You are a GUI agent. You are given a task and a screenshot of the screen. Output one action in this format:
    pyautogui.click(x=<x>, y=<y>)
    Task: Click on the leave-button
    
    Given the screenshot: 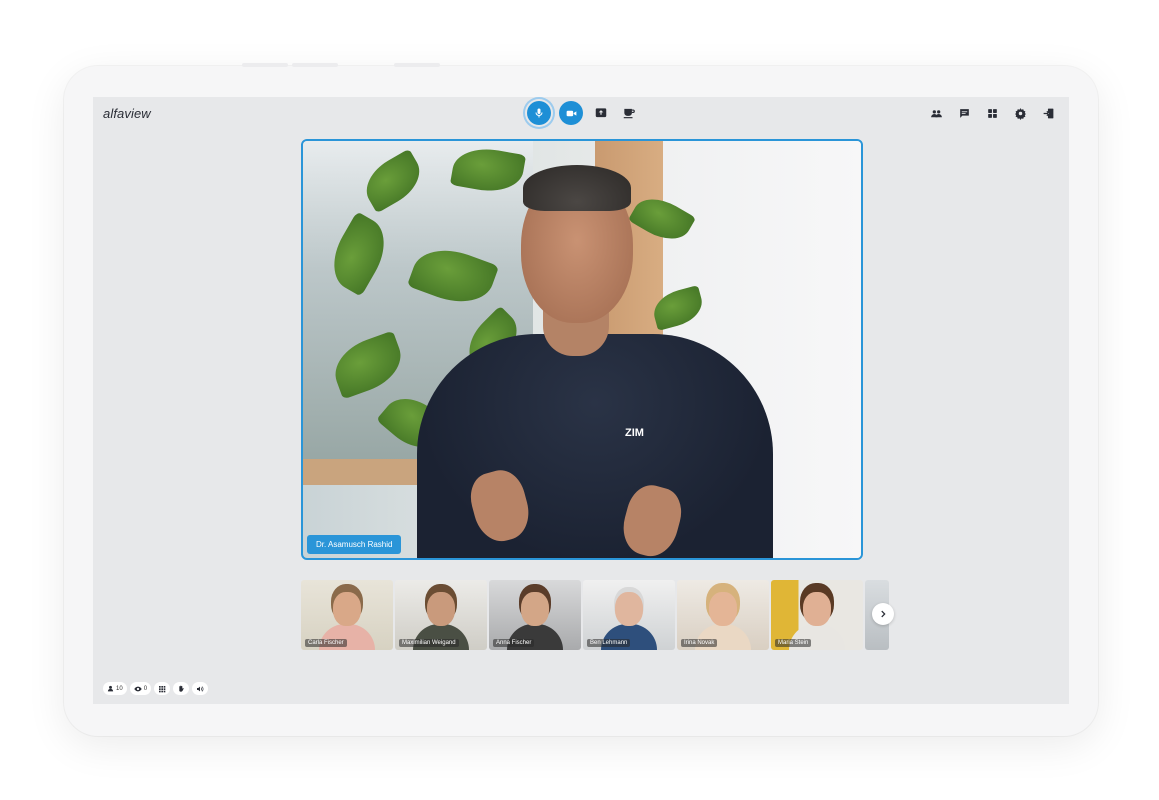 What is the action you would take?
    pyautogui.click(x=1048, y=113)
    